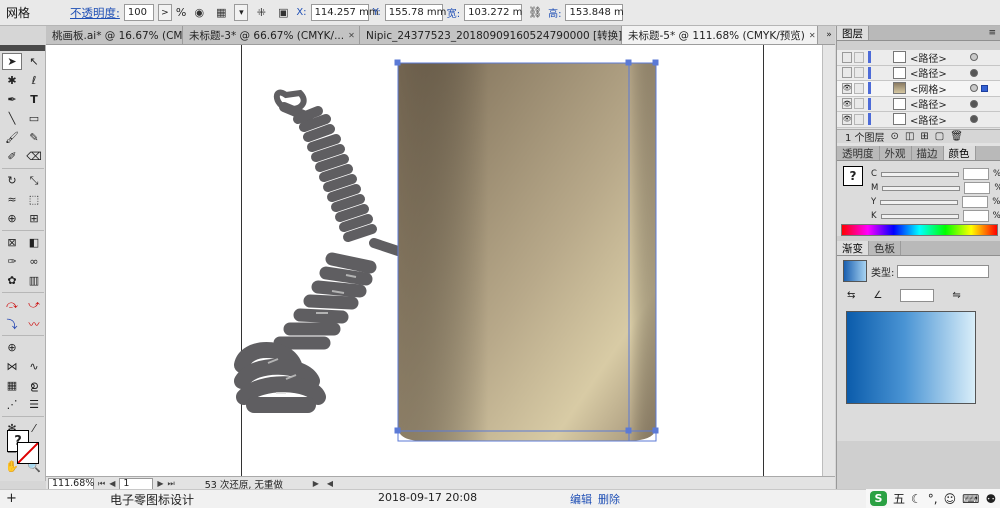 The width and height of the screenshot is (1000, 508). I want to click on paintbrush-icon: 🖌, so click(12, 137).